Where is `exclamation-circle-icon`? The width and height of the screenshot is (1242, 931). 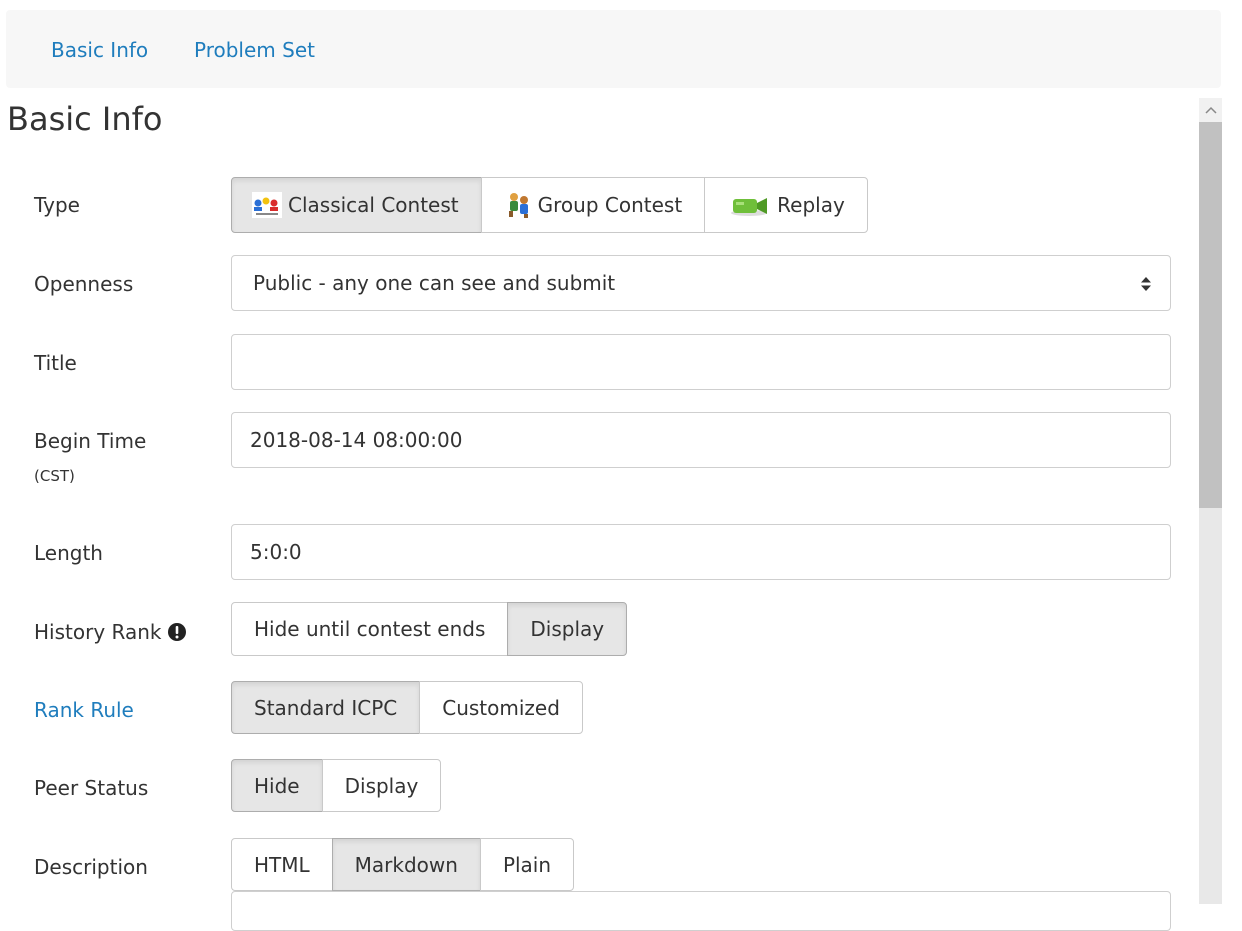
exclamation-circle-icon is located at coordinates (177, 632).